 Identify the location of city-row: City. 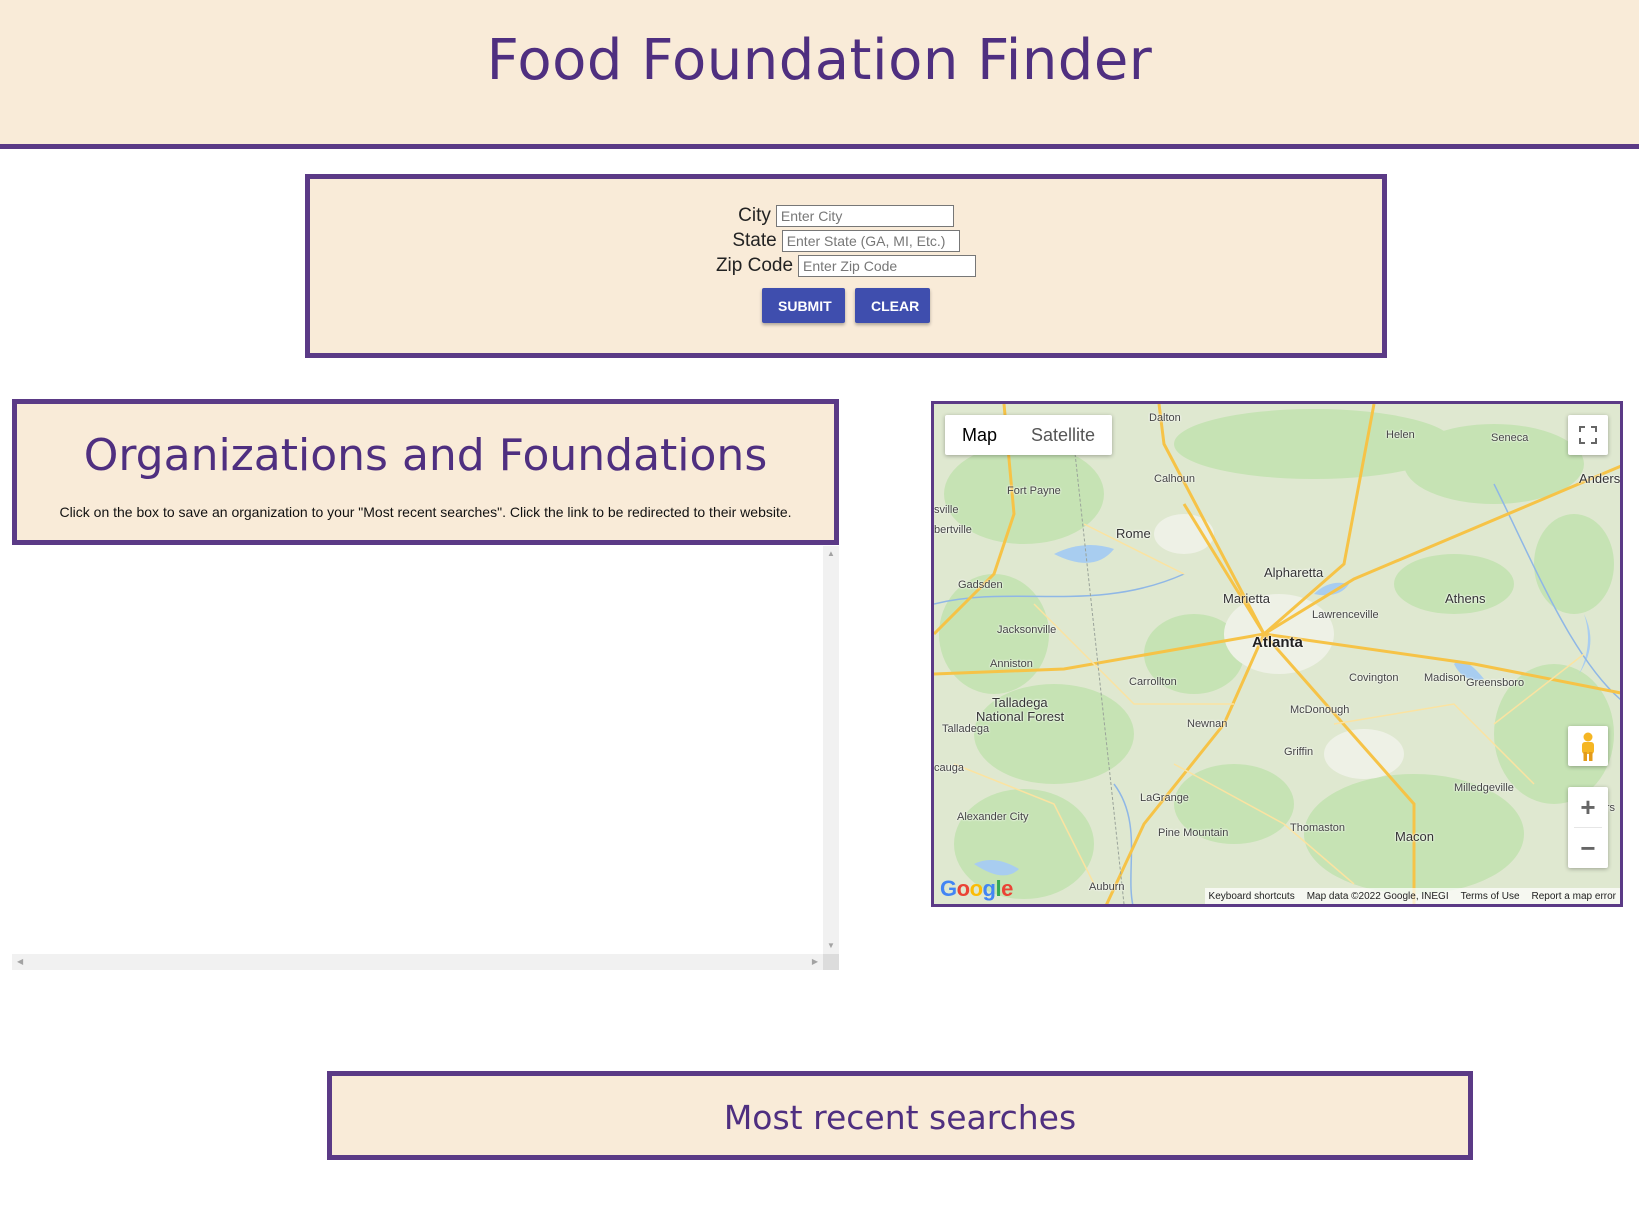
(846, 216).